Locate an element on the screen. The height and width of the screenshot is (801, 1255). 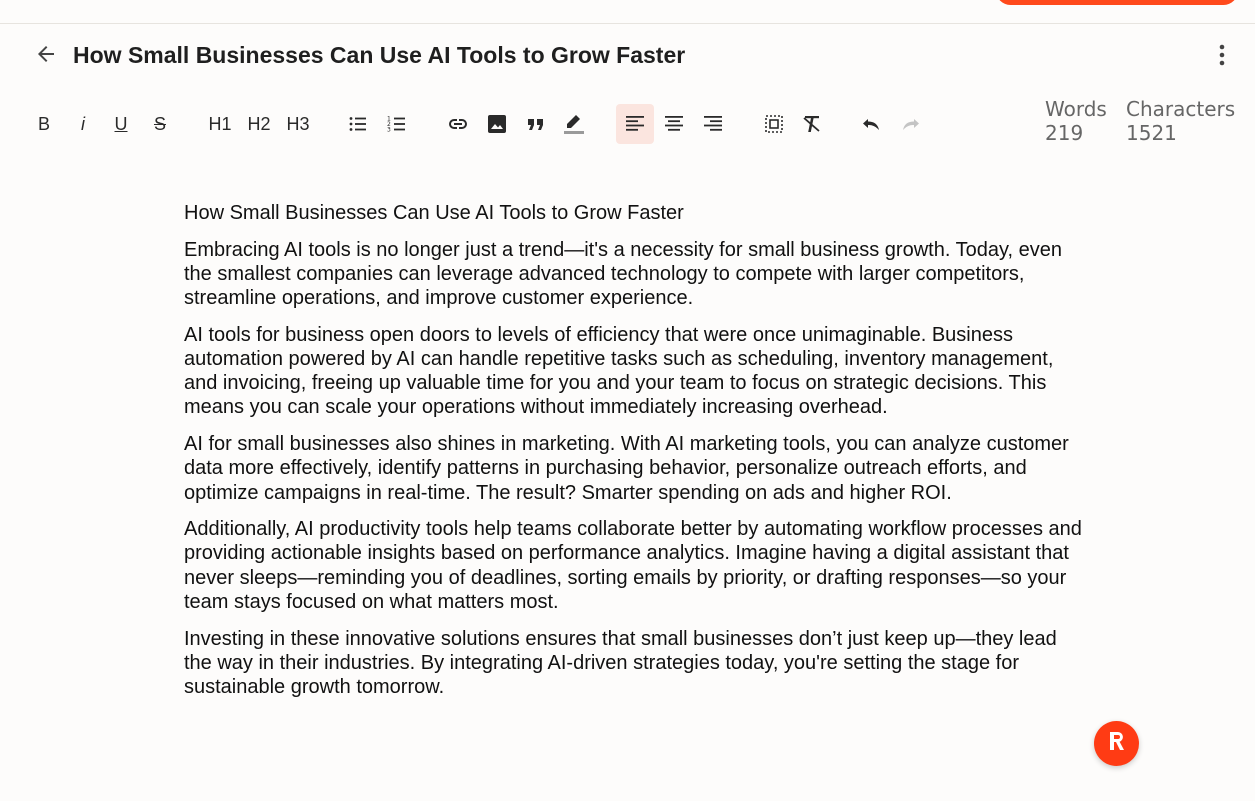
select-all-button is located at coordinates (774, 124).